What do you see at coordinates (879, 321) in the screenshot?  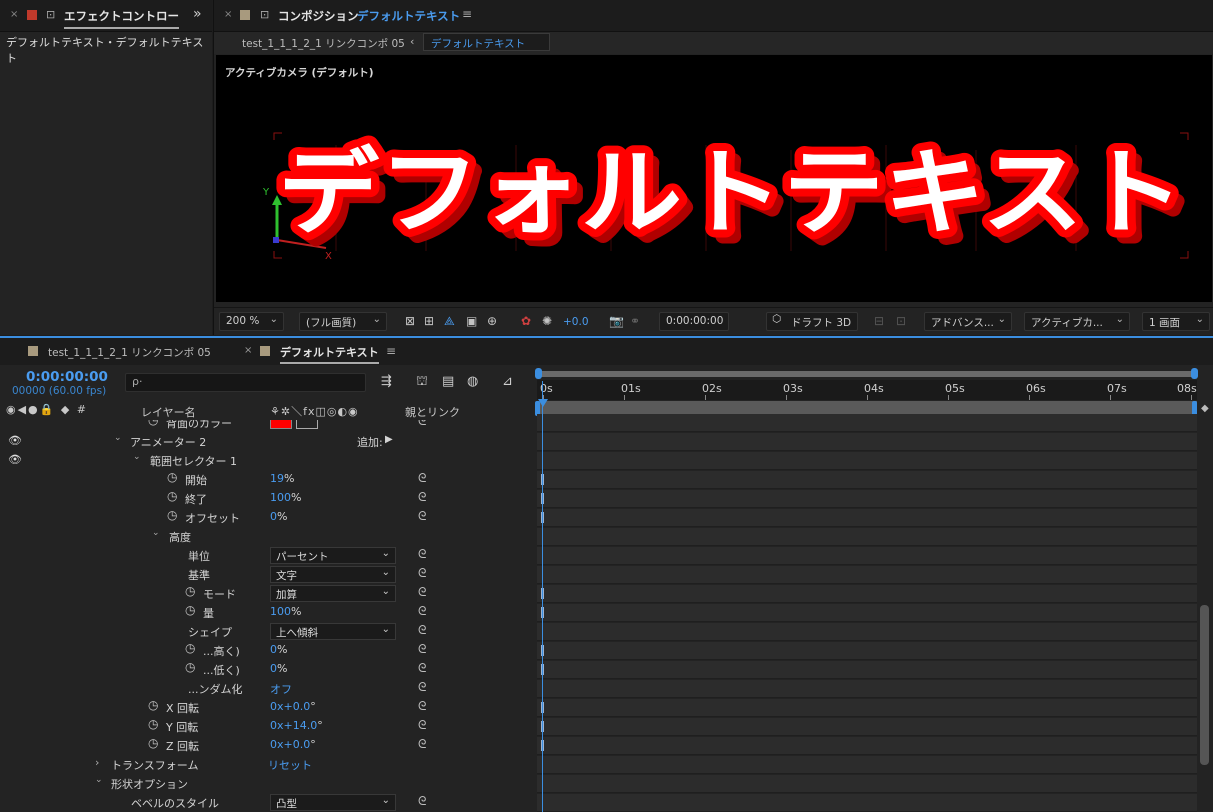 I see `3d-ground-icon: ⊟` at bounding box center [879, 321].